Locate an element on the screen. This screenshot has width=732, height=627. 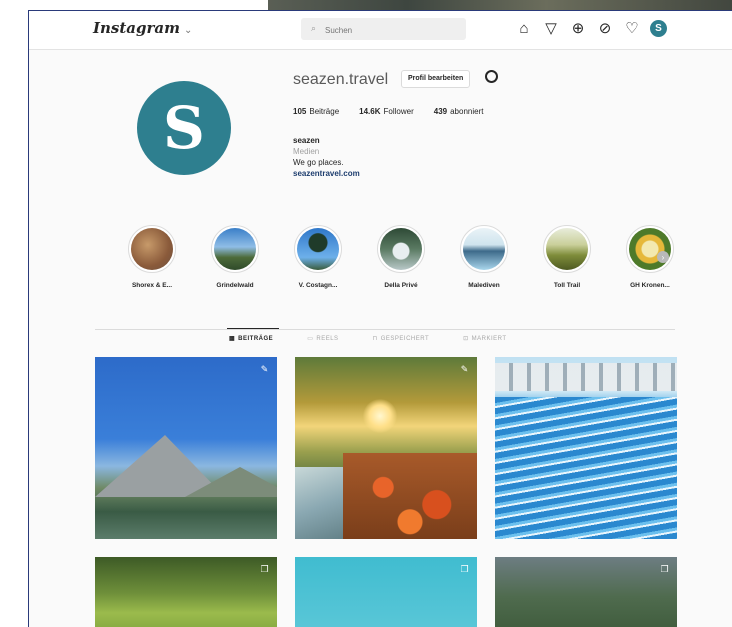
bio-link: seazentravel.com is located at coordinates (326, 173).